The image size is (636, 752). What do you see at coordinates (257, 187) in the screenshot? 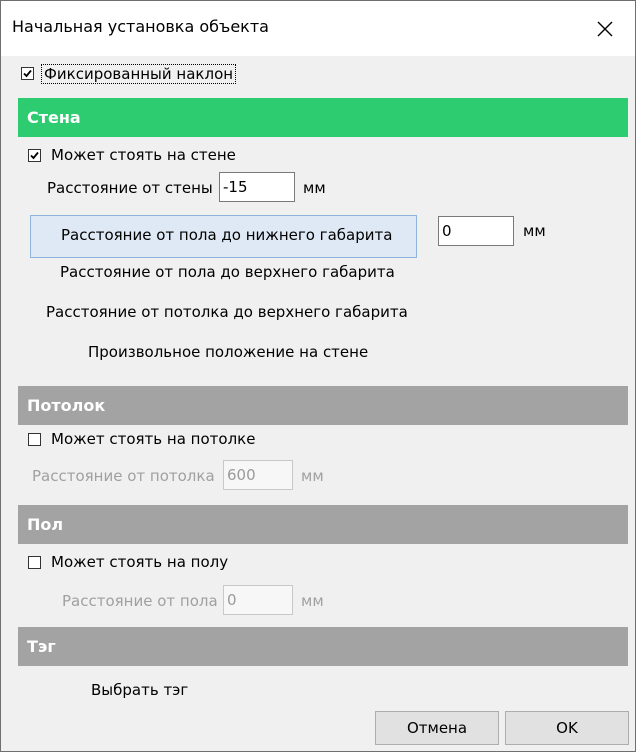
I see `wall-distance-input: -15` at bounding box center [257, 187].